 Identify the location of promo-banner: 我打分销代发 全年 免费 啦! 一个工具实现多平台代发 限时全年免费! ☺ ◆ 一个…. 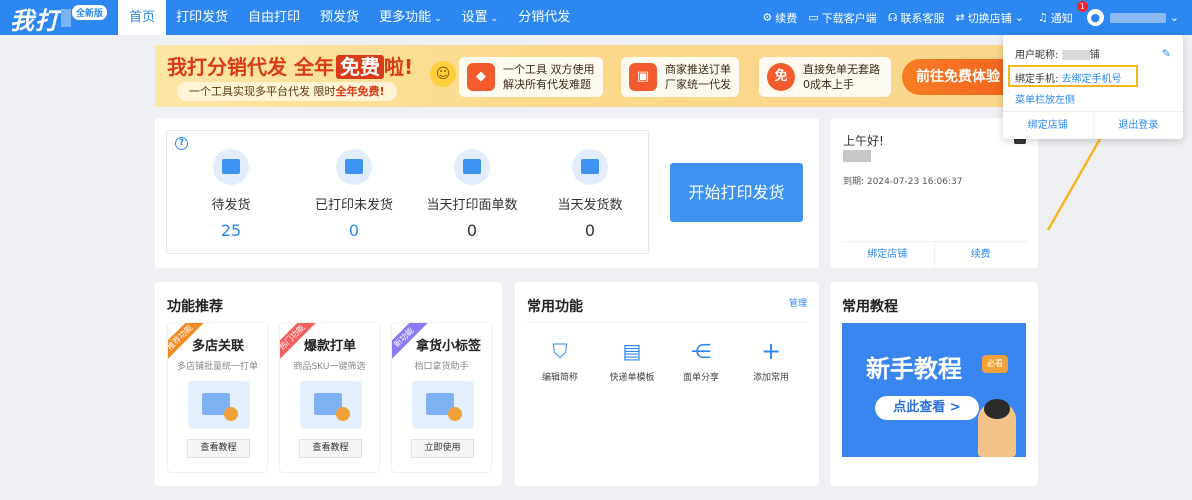
(596, 76).